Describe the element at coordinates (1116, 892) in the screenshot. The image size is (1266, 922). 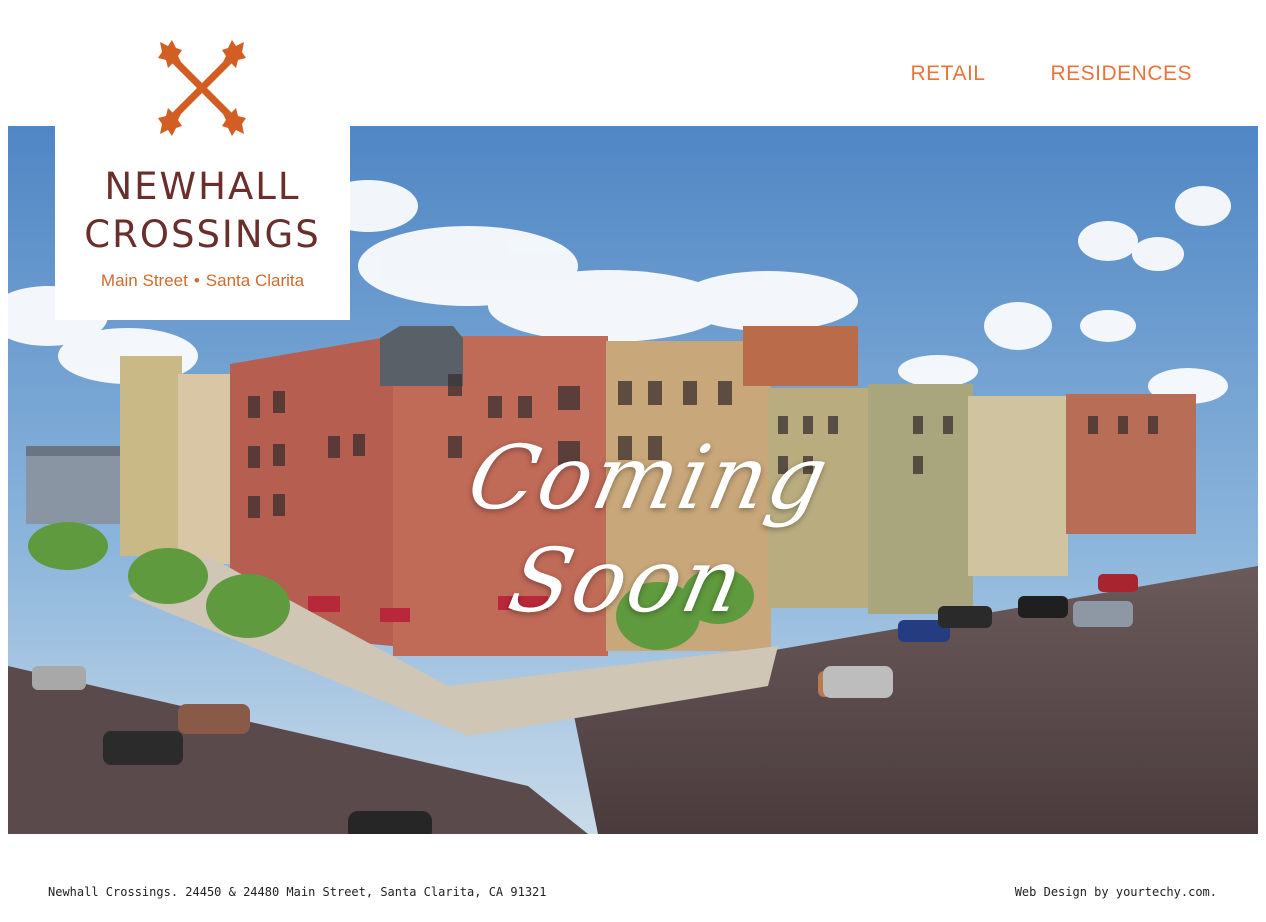
I see `footer-credit: Web Design by yourtechy.com.` at that location.